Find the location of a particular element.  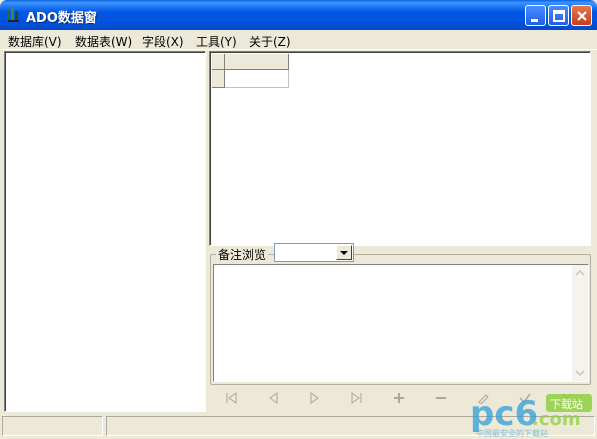

insert-icon is located at coordinates (399, 398).